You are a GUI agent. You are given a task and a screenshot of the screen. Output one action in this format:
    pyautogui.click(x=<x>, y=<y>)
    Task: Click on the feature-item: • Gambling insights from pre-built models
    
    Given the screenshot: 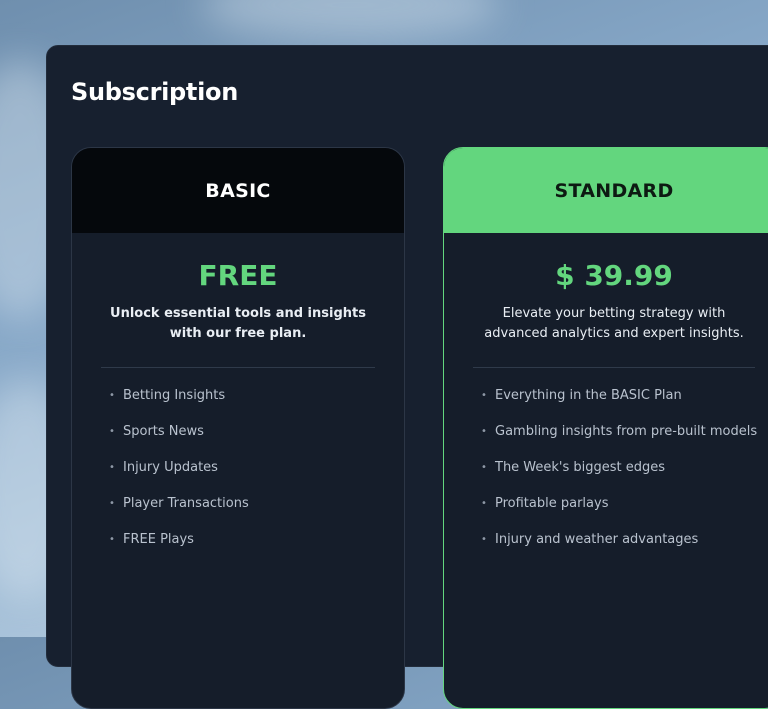 What is the action you would take?
    pyautogui.click(x=619, y=431)
    